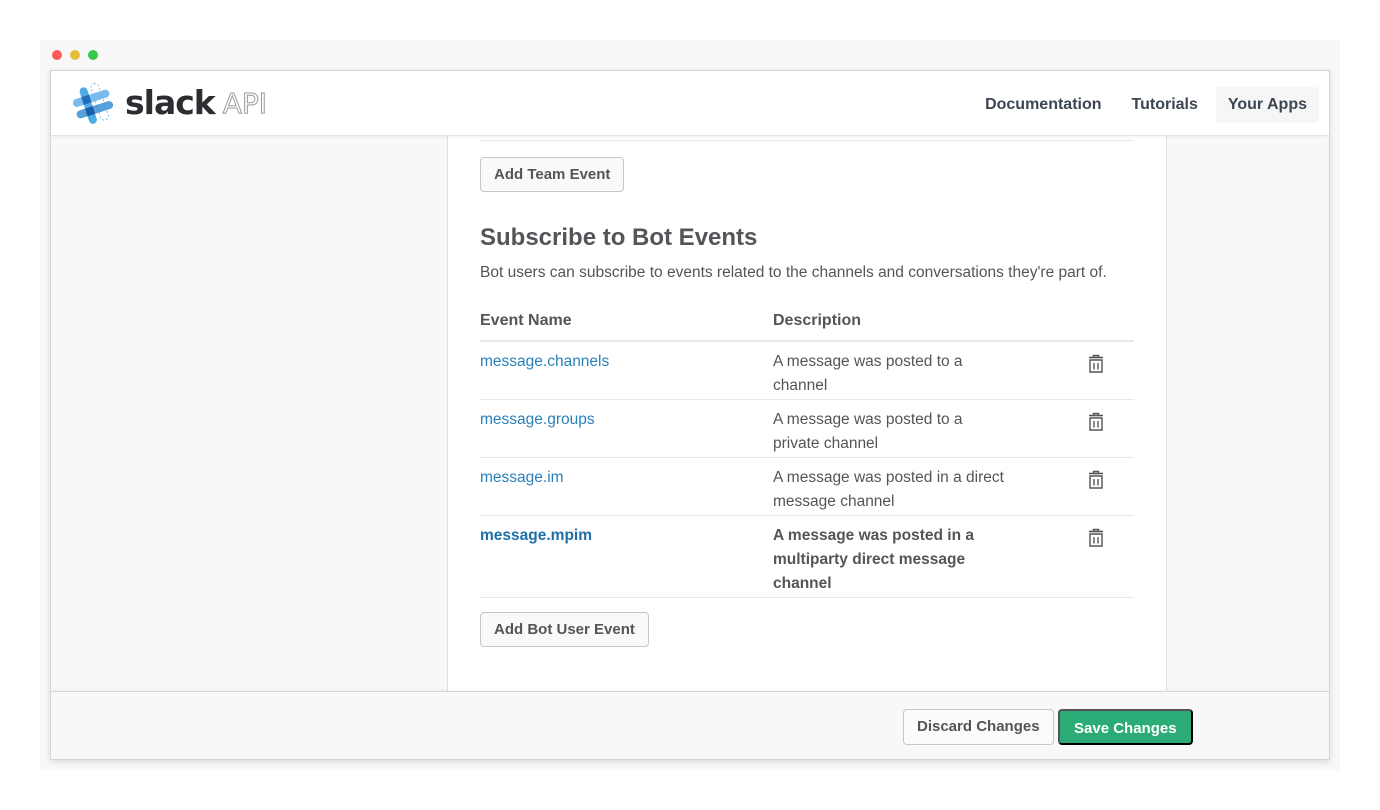  What do you see at coordinates (807, 140) in the screenshot?
I see `section-divider` at bounding box center [807, 140].